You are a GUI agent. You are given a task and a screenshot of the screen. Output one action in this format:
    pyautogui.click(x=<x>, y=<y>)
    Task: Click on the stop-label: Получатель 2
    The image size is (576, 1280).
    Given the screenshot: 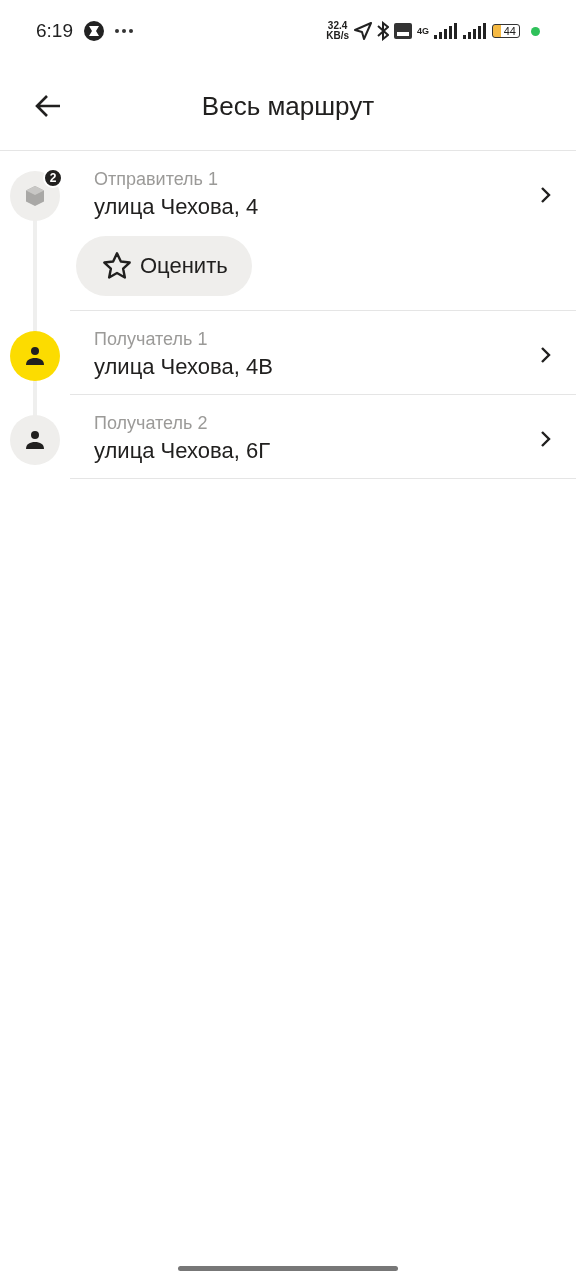 What is the action you would take?
    pyautogui.click(x=151, y=423)
    